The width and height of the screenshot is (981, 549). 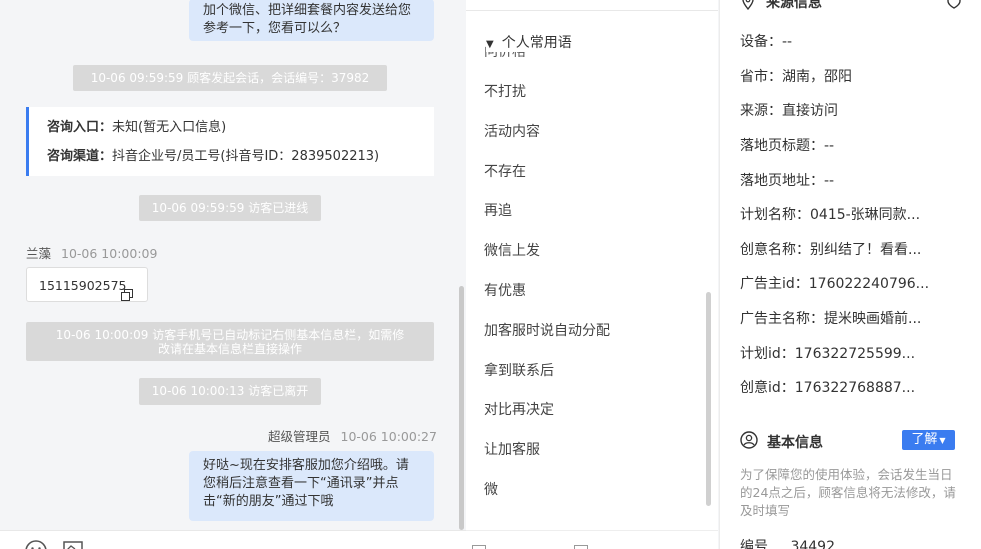 What do you see at coordinates (789, 111) in the screenshot?
I see `info-row-source: 来源：直接访问` at bounding box center [789, 111].